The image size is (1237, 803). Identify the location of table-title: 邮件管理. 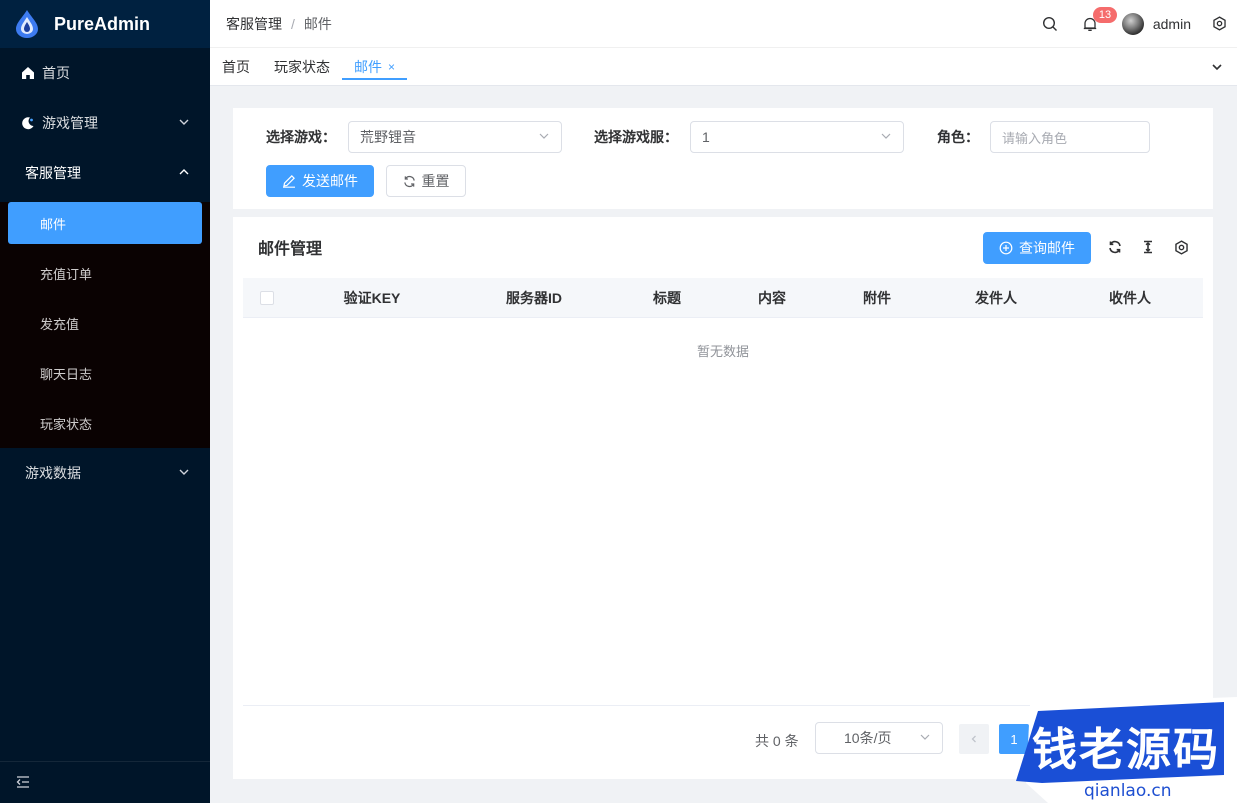
(290, 249).